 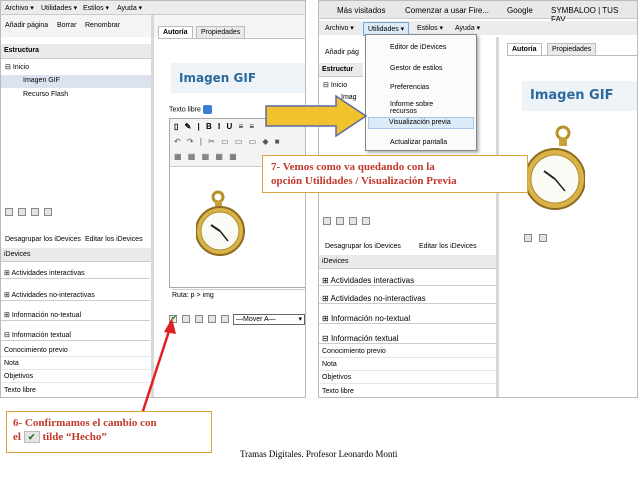 I want to click on menu-item-actualizar-pantalla: Actualizar pantalla, so click(x=421, y=144).